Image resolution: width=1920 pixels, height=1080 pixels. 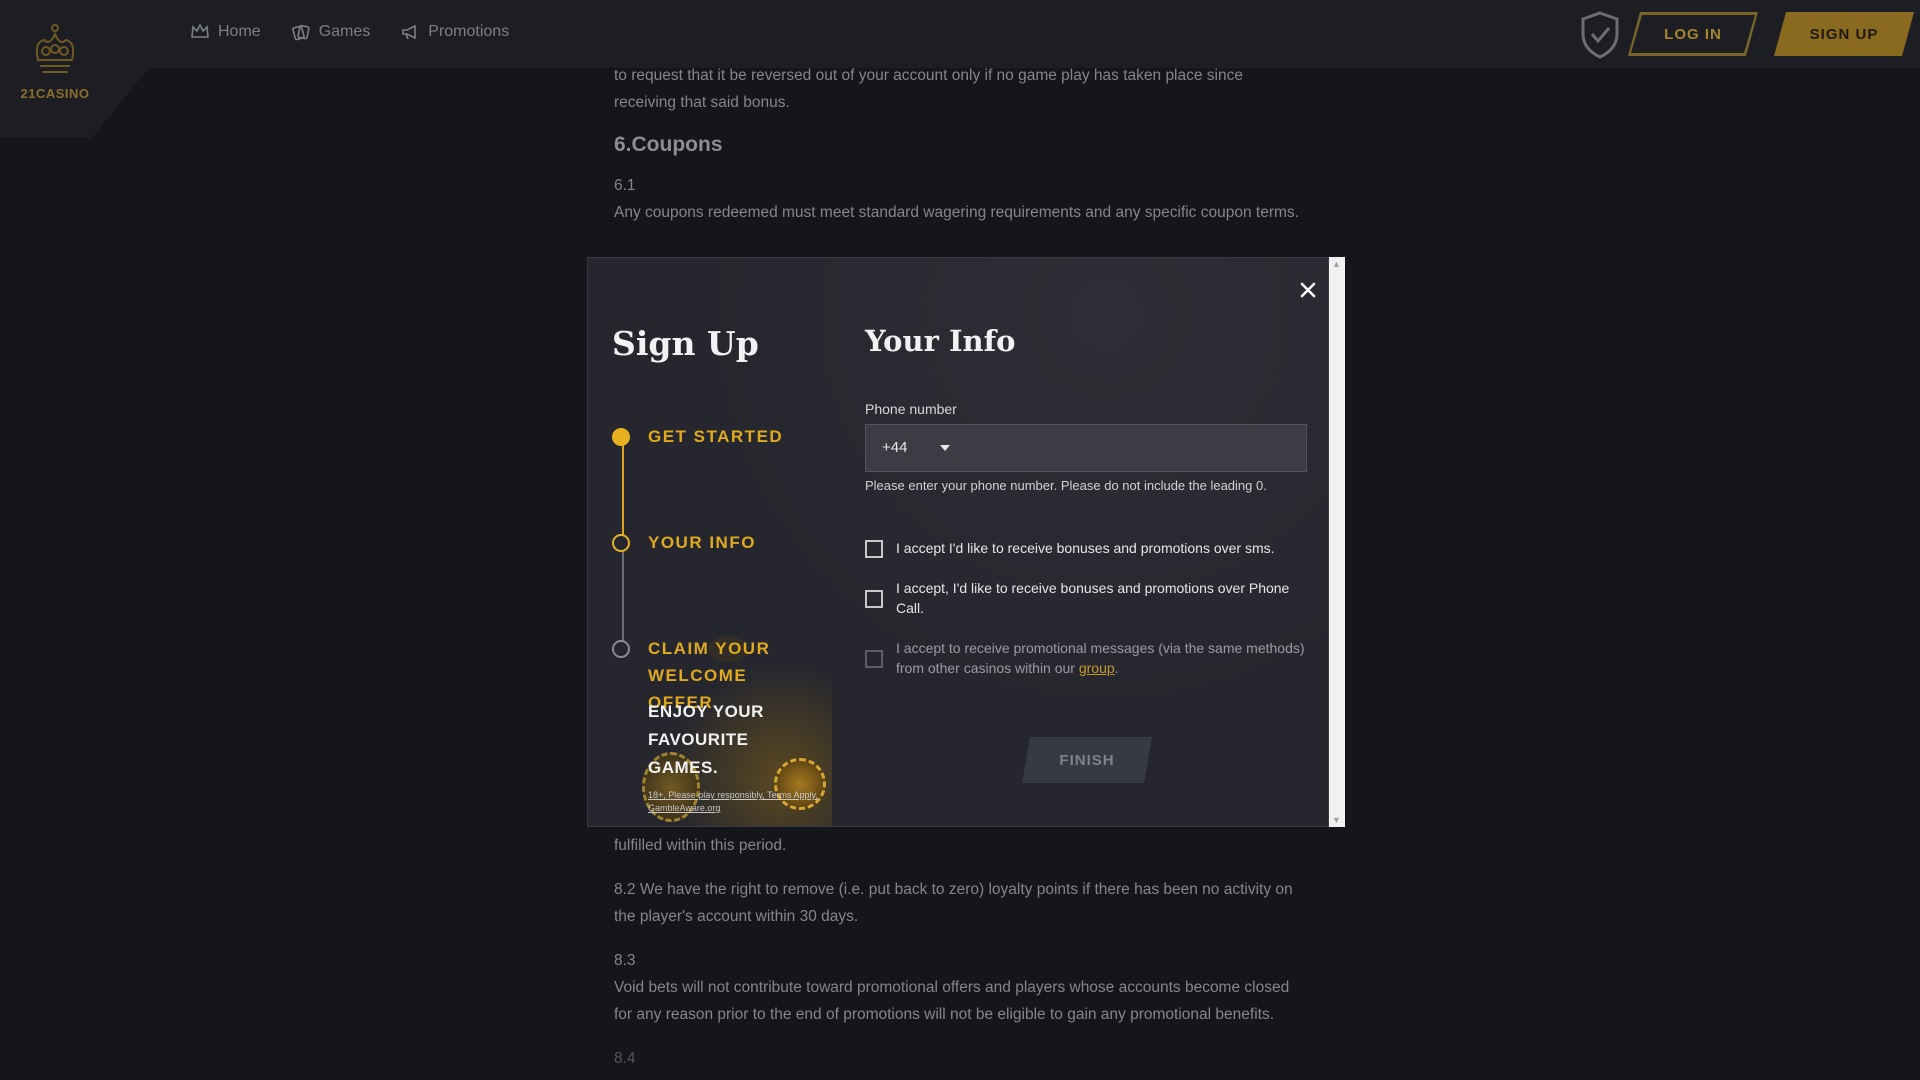 I want to click on main-nav: Home Games Promotions, so click(x=349, y=32).